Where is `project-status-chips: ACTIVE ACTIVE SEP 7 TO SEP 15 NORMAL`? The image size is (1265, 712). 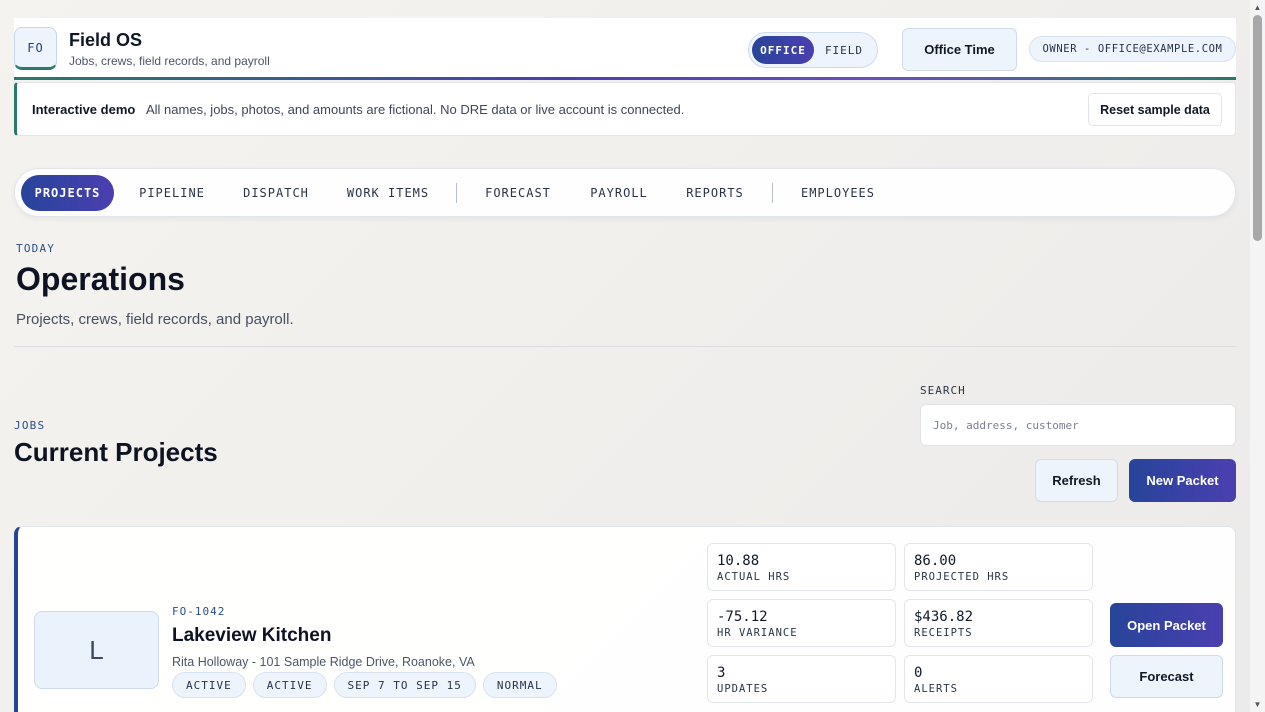
project-status-chips: ACTIVE ACTIVE SEP 7 TO SEP 15 NORMAL is located at coordinates (364, 685).